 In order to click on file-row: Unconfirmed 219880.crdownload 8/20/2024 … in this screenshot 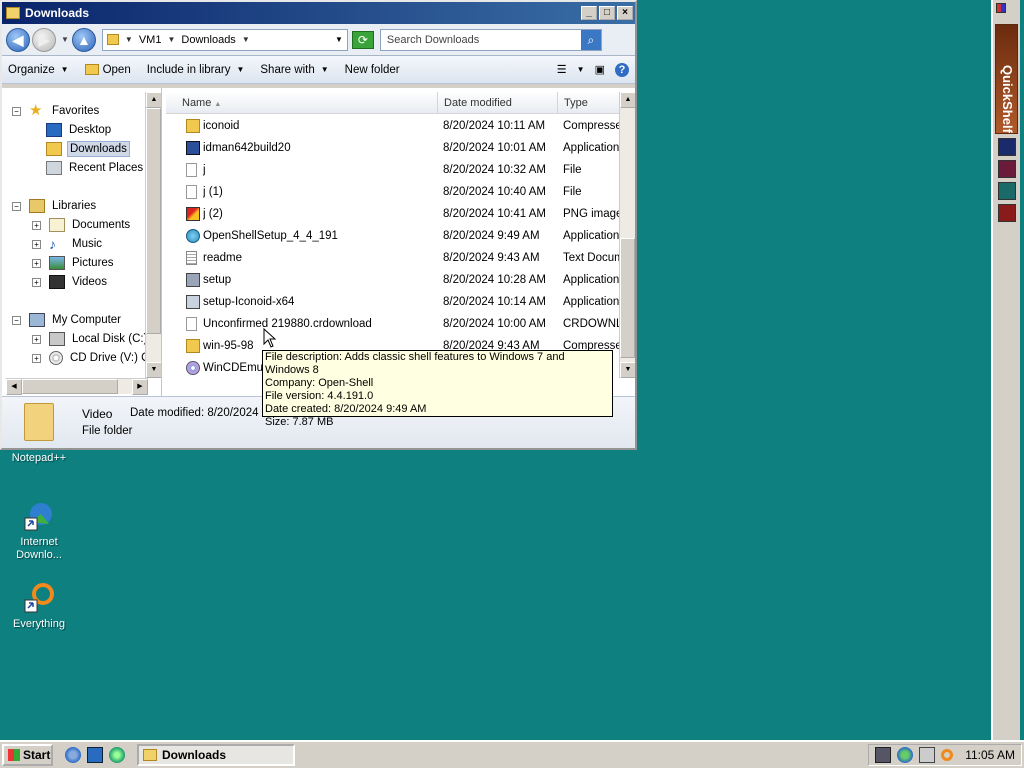, I will do `click(393, 325)`.